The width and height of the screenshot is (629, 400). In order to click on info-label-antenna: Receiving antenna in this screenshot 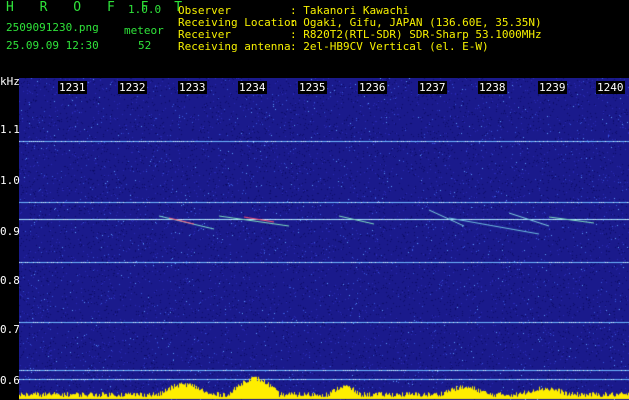, I will do `click(234, 46)`.